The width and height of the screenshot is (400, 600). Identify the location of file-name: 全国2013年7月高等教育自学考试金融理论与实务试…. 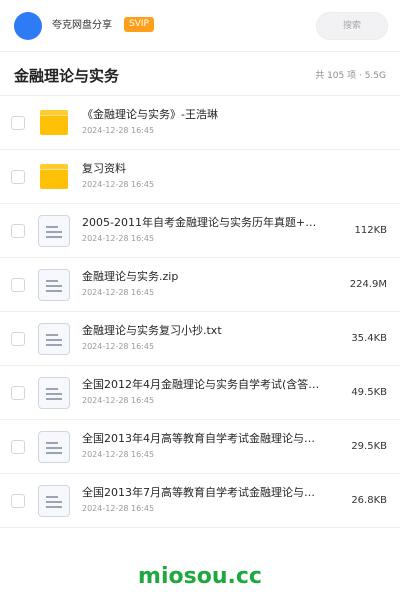
(202, 493).